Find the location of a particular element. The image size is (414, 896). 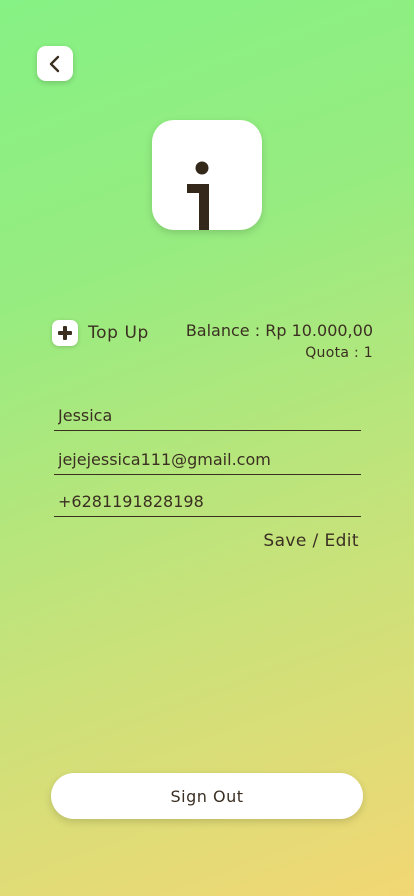

phone-field is located at coordinates (207, 502).